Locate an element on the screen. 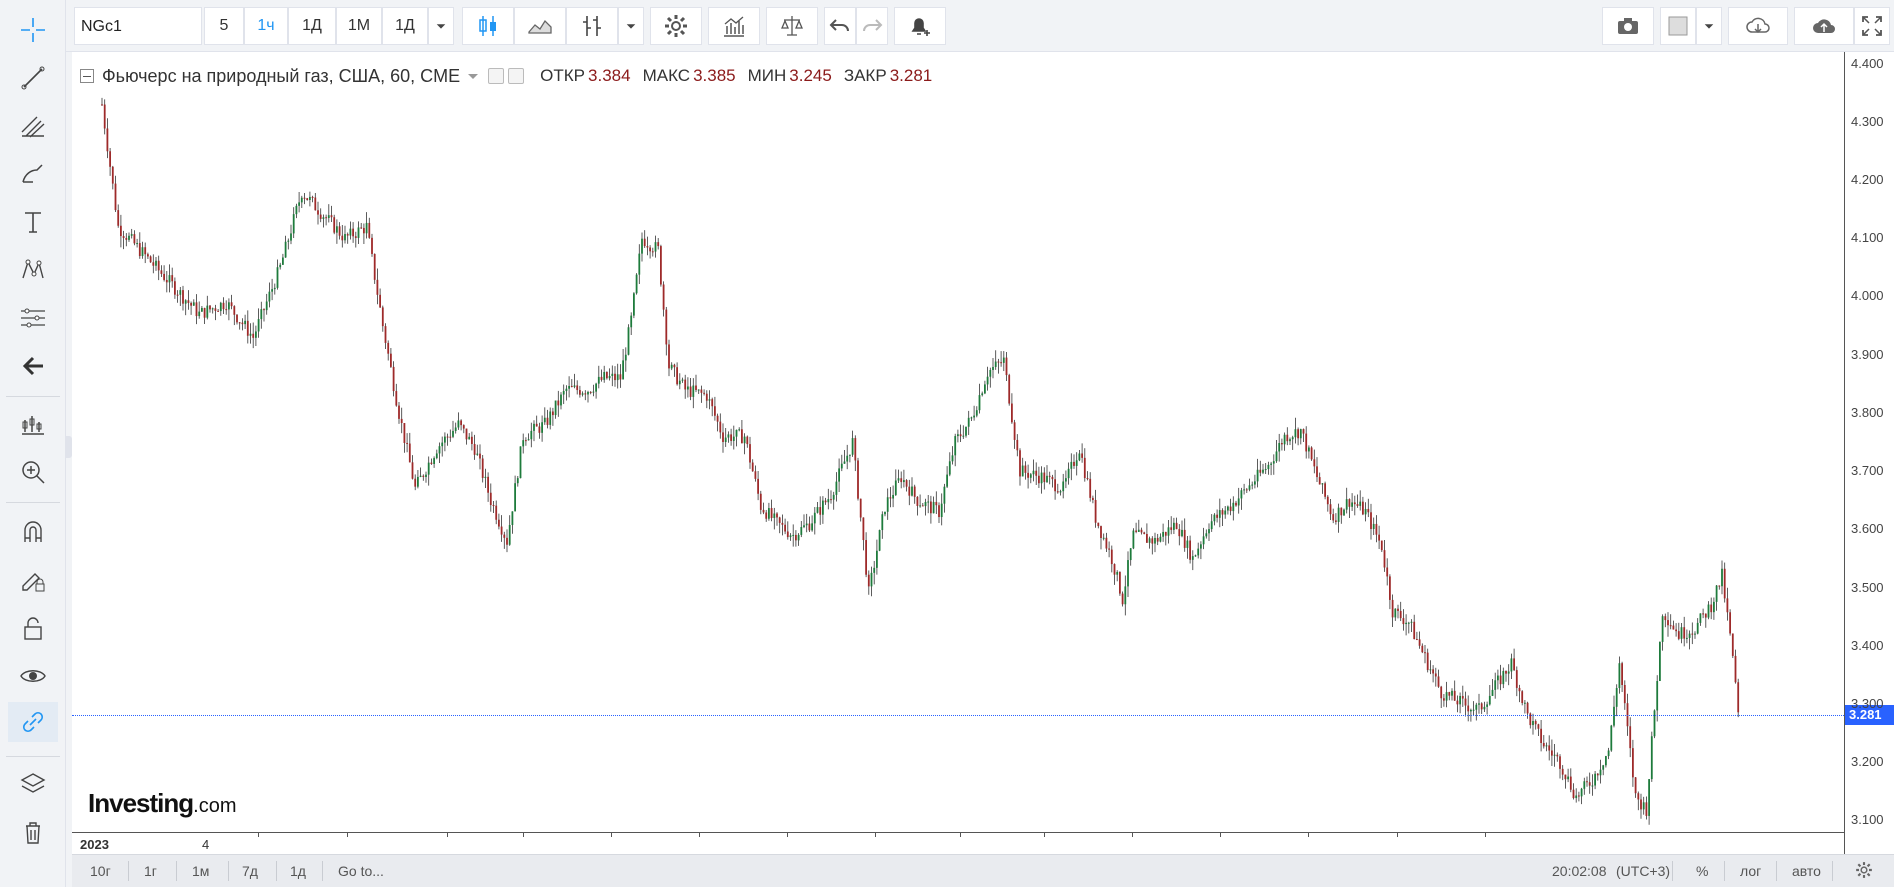  range-10y: 10г is located at coordinates (100, 871).